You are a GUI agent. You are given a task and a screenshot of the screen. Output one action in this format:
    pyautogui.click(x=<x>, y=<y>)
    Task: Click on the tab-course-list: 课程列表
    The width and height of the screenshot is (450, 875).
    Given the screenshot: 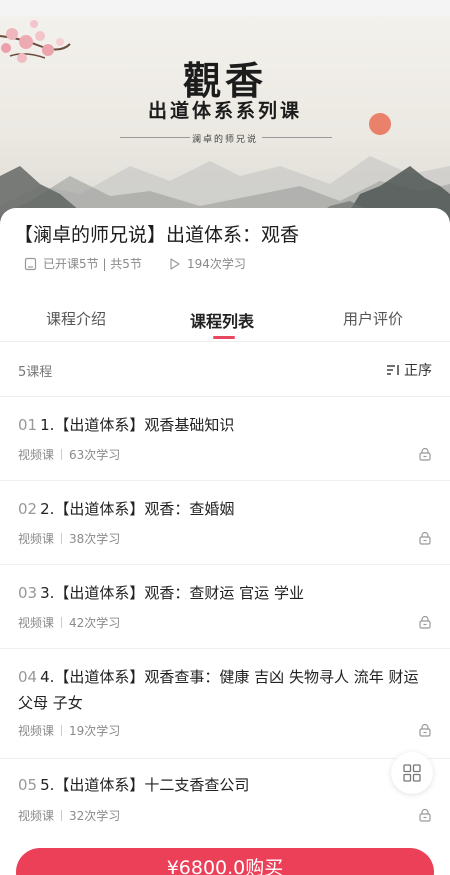 What is the action you would take?
    pyautogui.click(x=222, y=320)
    